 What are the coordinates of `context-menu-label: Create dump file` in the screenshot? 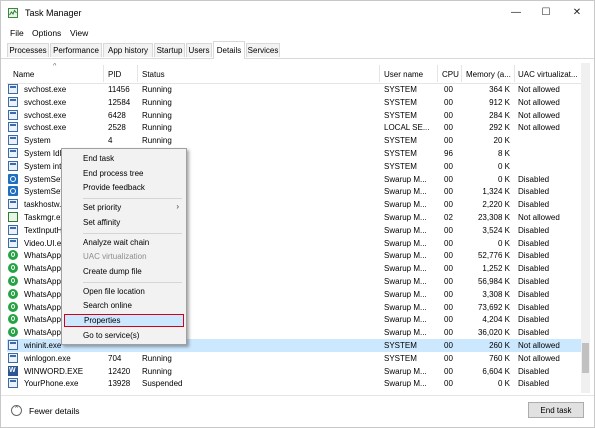 It's located at (112, 271).